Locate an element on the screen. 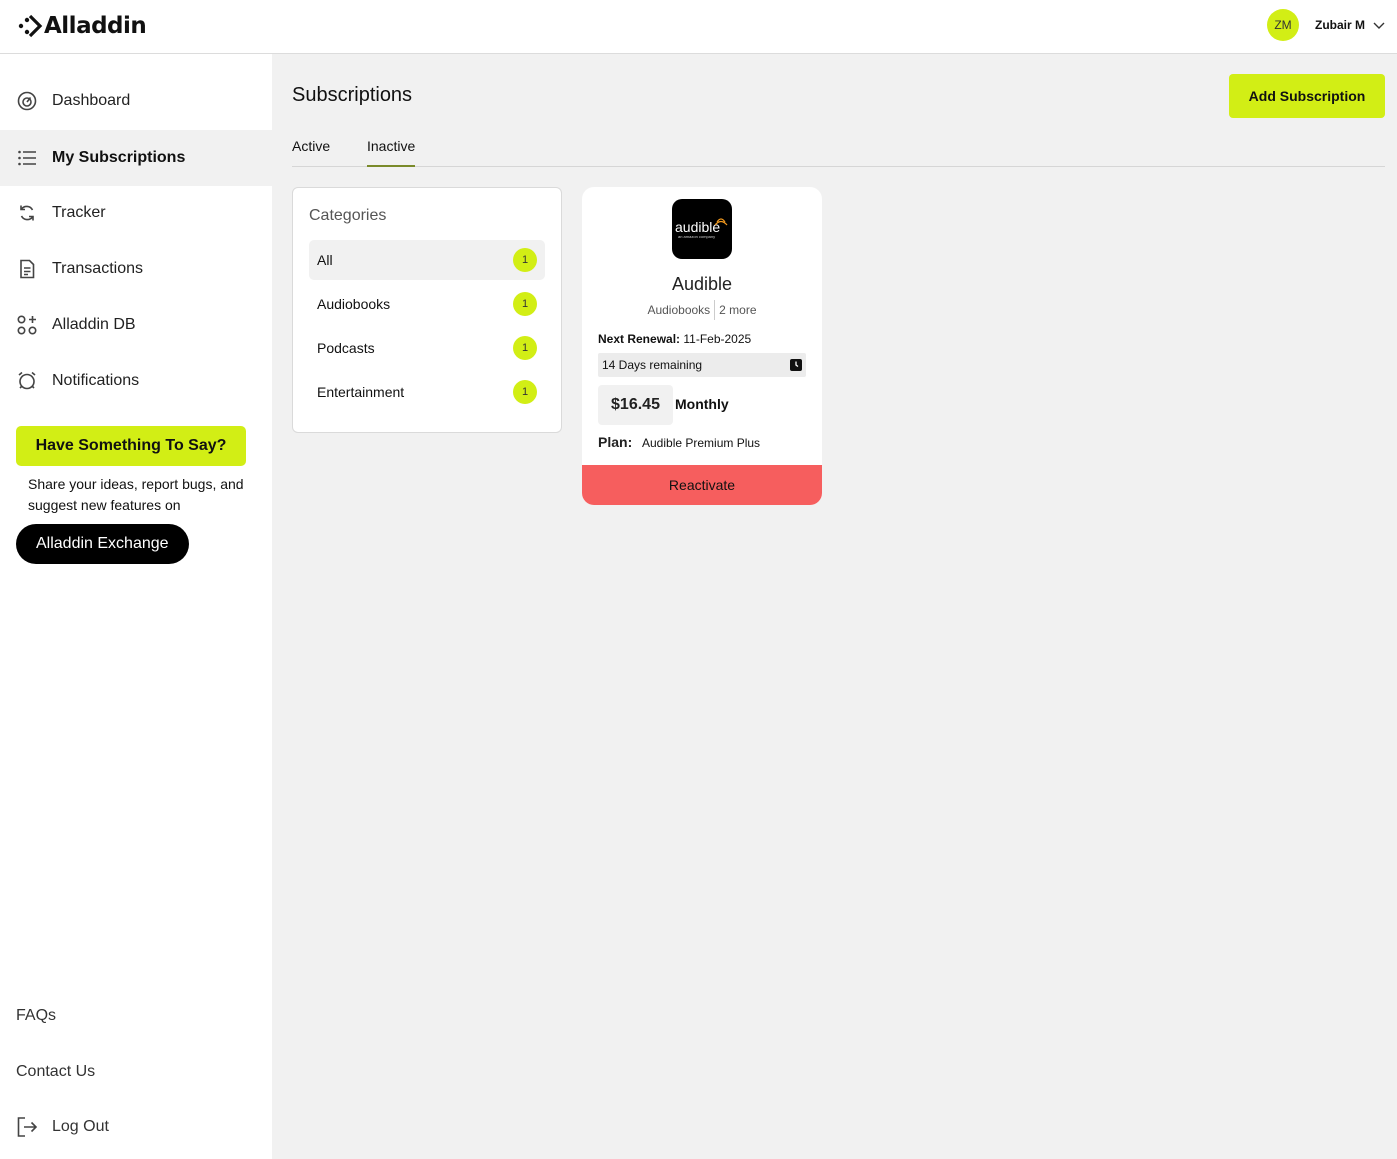 The height and width of the screenshot is (1159, 1397). logo-text: Alladdin is located at coordinates (95, 26).